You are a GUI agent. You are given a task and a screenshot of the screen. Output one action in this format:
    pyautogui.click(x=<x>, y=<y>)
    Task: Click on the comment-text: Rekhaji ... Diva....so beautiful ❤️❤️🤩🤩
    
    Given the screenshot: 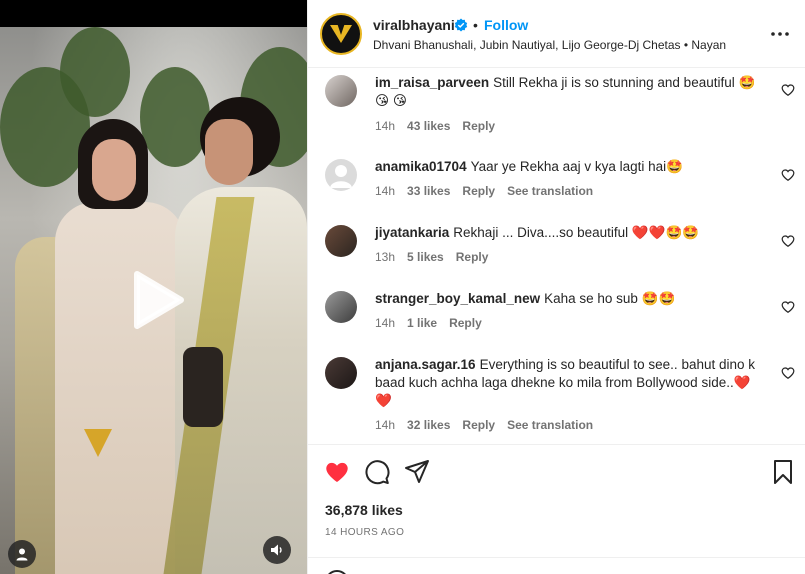 What is the action you would take?
    pyautogui.click(x=576, y=232)
    